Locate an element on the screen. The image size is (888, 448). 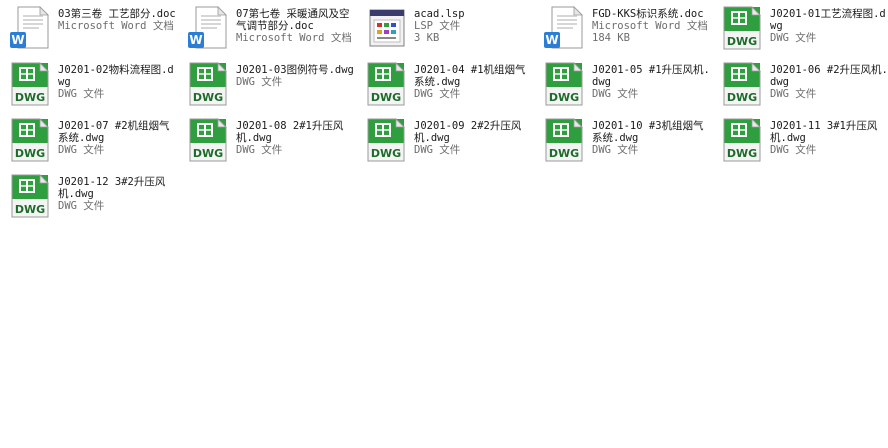
file-name: J0201-07 #2机组烟气系统.dwg is located at coordinates (114, 132).